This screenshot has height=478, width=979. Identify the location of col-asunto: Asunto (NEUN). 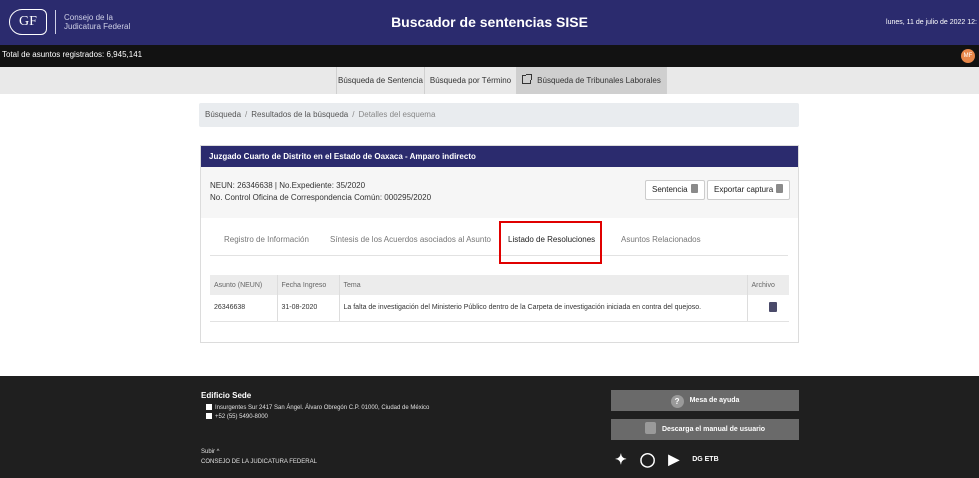
(244, 285).